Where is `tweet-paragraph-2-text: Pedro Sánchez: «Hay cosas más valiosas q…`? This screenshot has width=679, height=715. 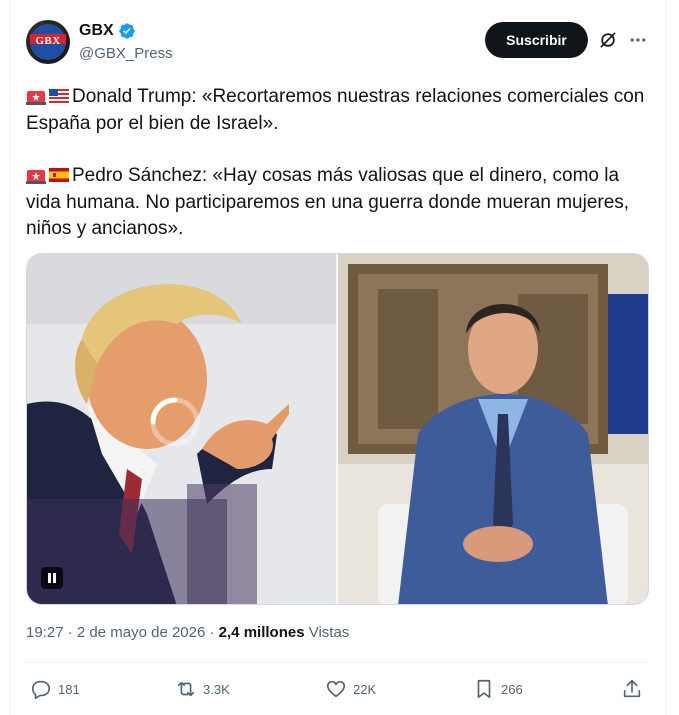 tweet-paragraph-2-text: Pedro Sánchez: «Hay cosas más valiosas q… is located at coordinates (328, 202).